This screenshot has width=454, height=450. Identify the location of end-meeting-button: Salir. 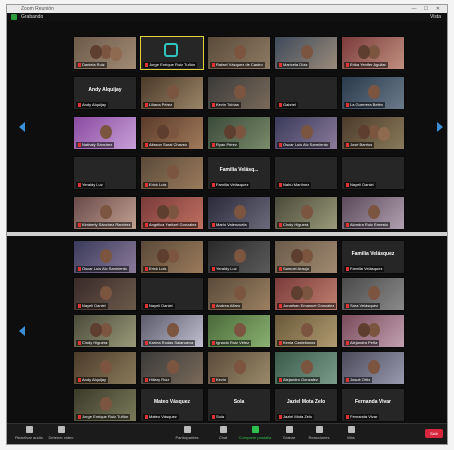
(434, 433).